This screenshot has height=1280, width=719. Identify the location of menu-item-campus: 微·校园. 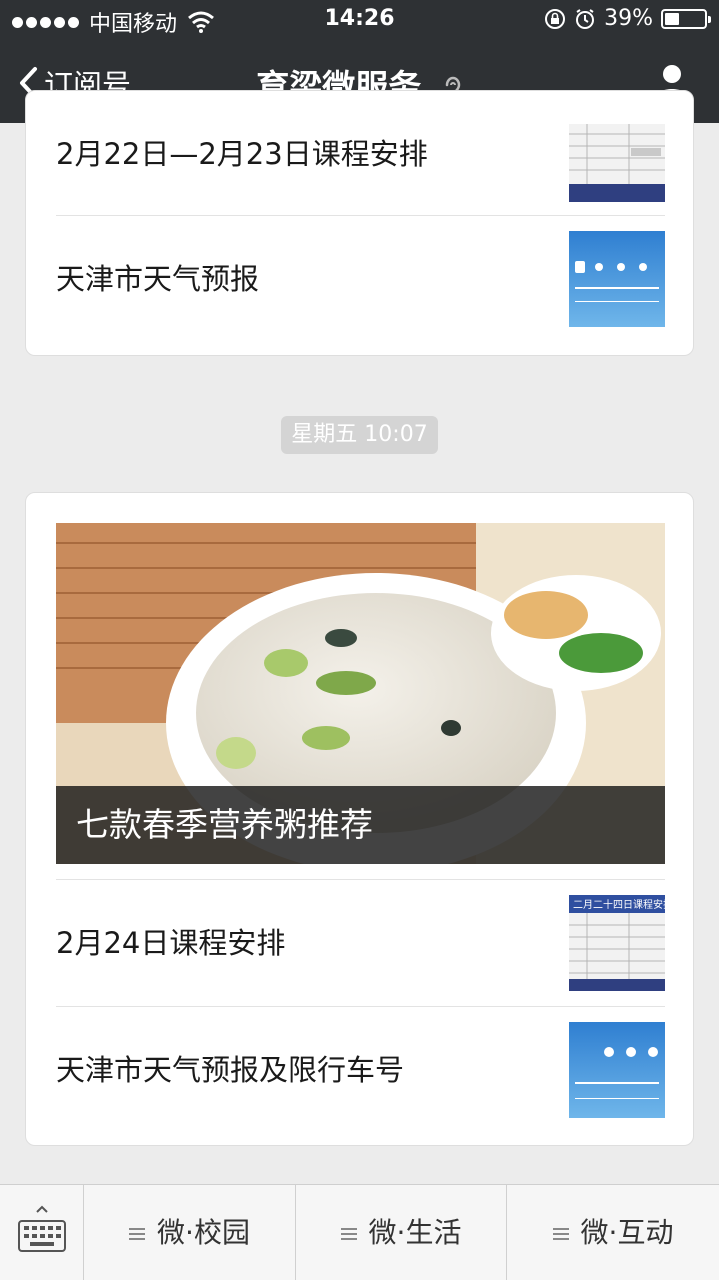
(190, 1232).